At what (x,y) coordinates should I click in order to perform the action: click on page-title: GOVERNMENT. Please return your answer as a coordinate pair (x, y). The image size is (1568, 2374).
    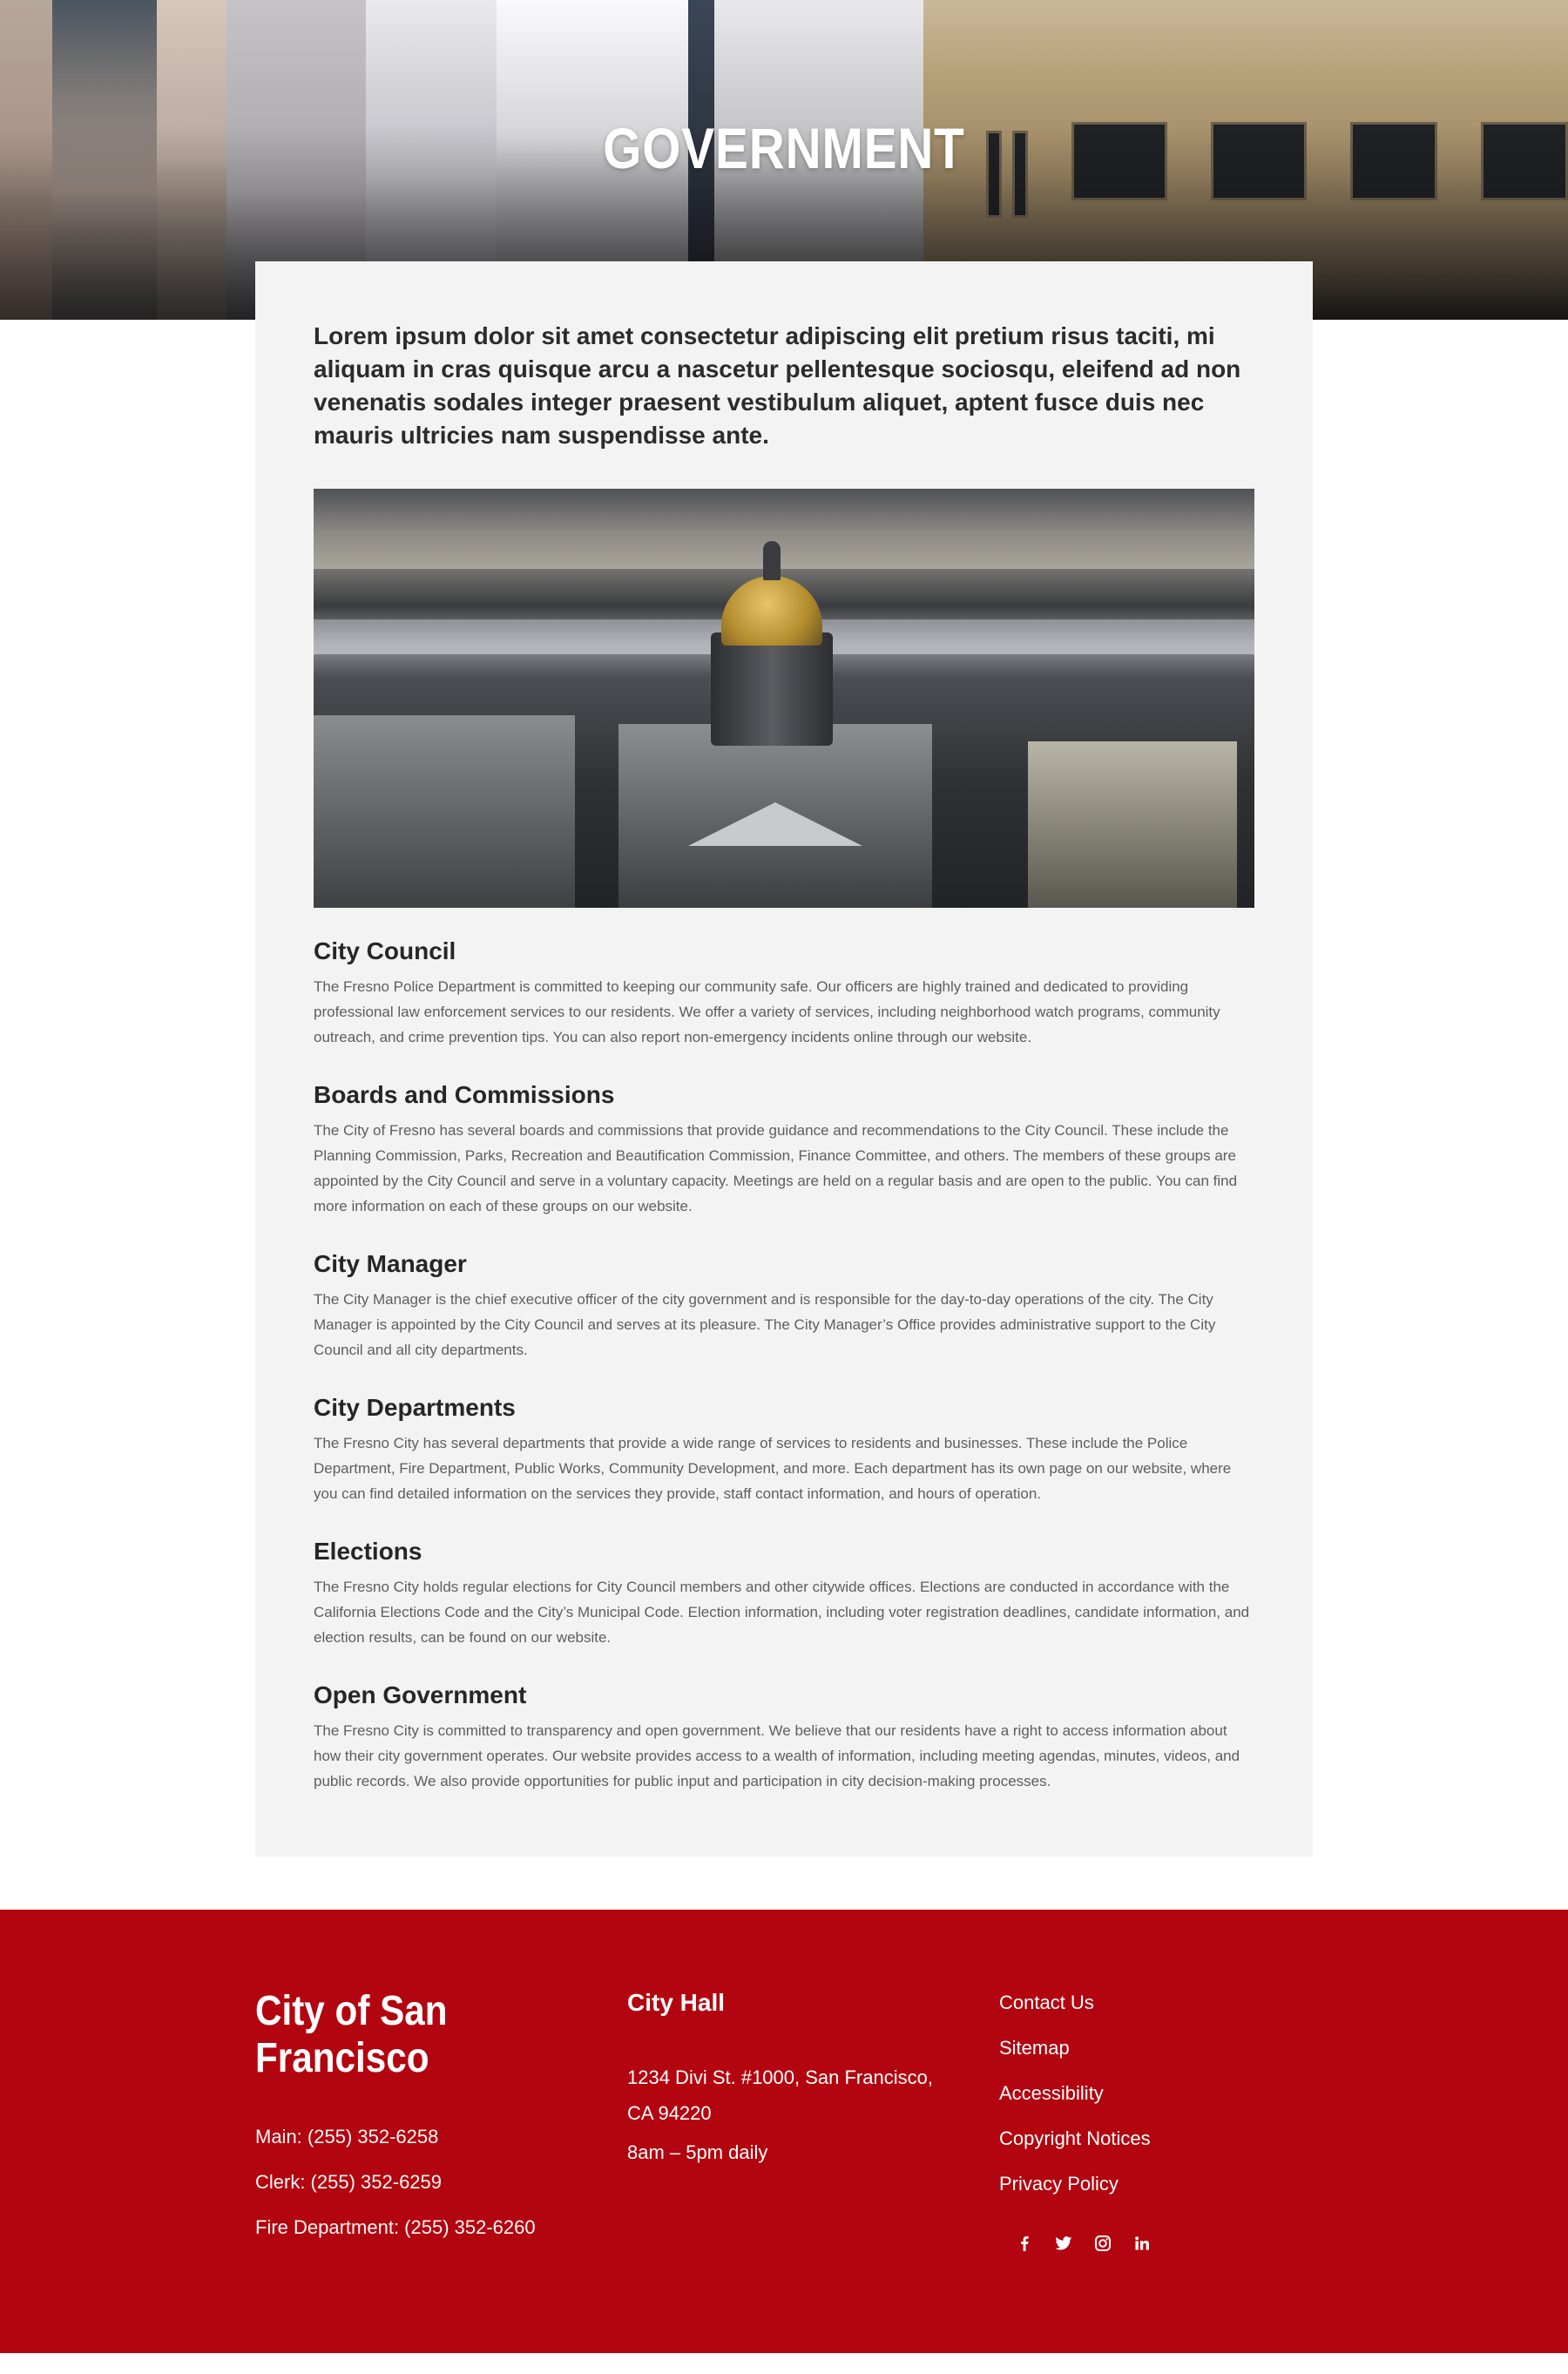
    Looking at the image, I should click on (784, 148).